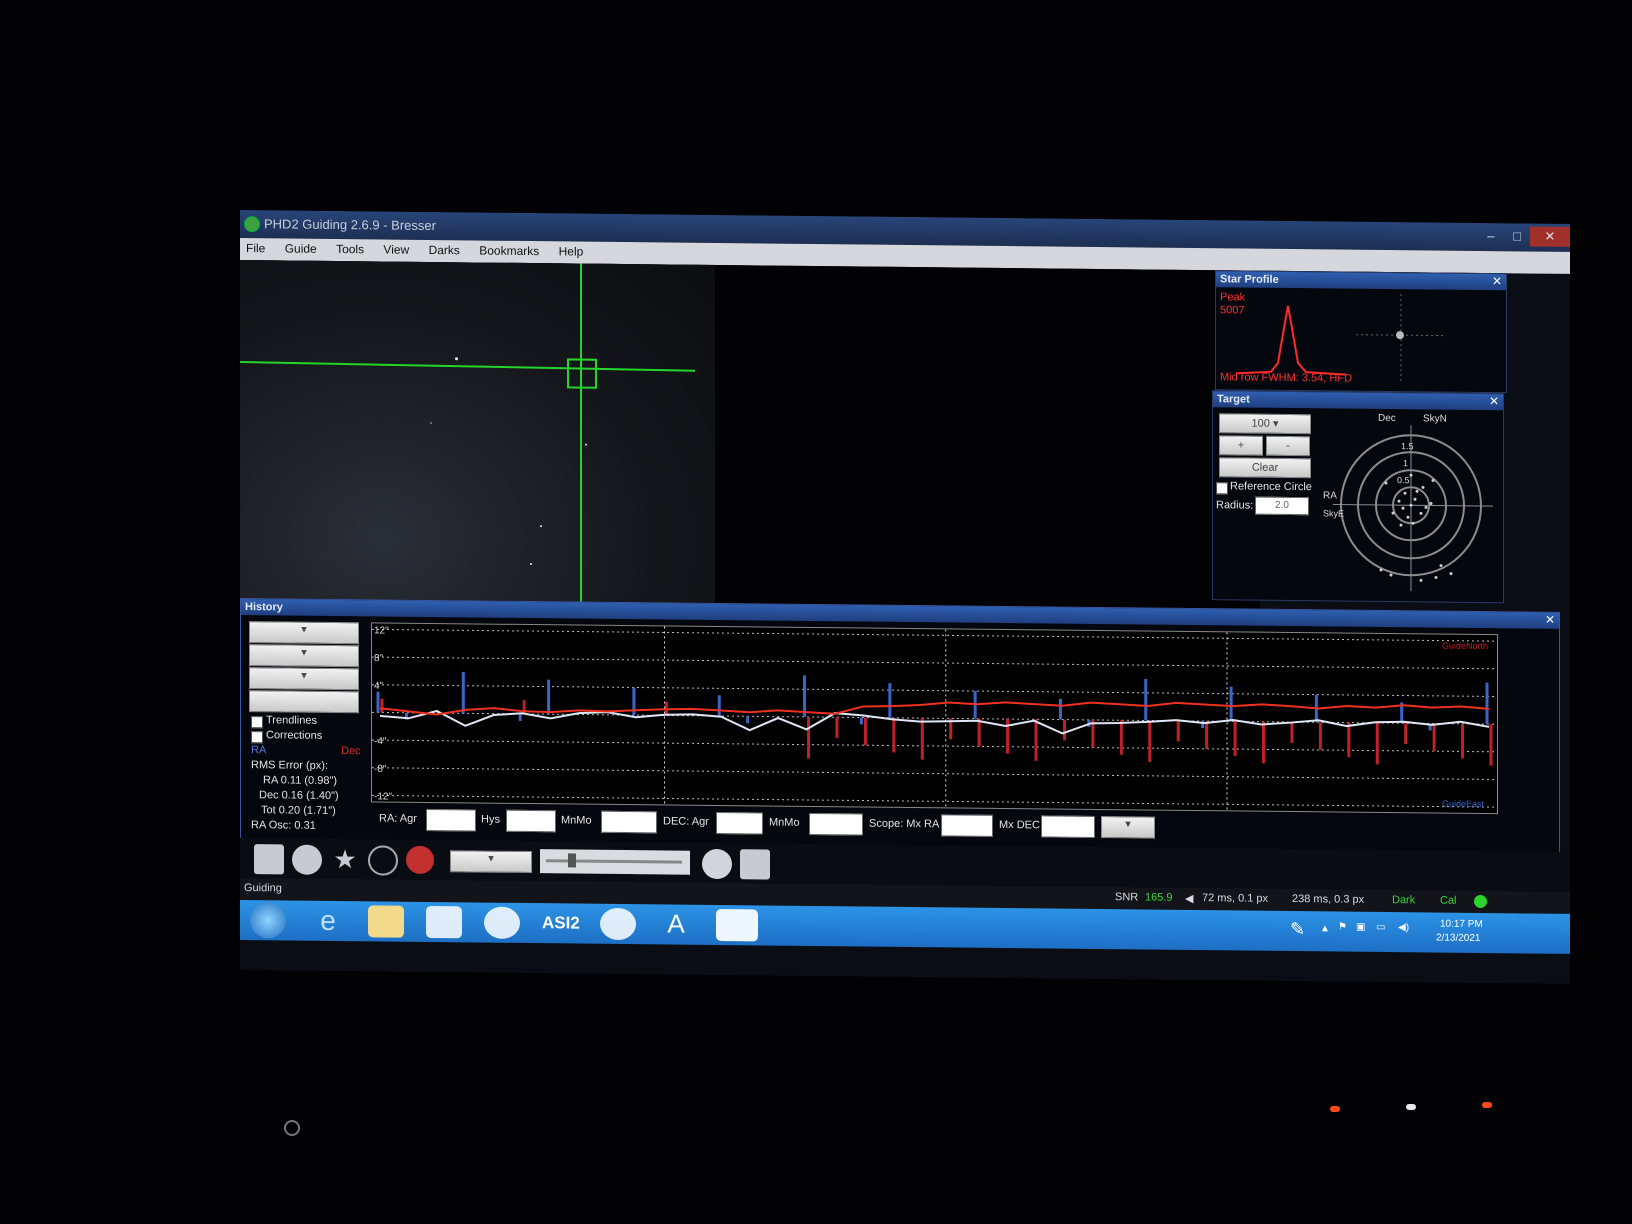 This screenshot has width=1632, height=1224. I want to click on file-explorer-icon, so click(386, 921).